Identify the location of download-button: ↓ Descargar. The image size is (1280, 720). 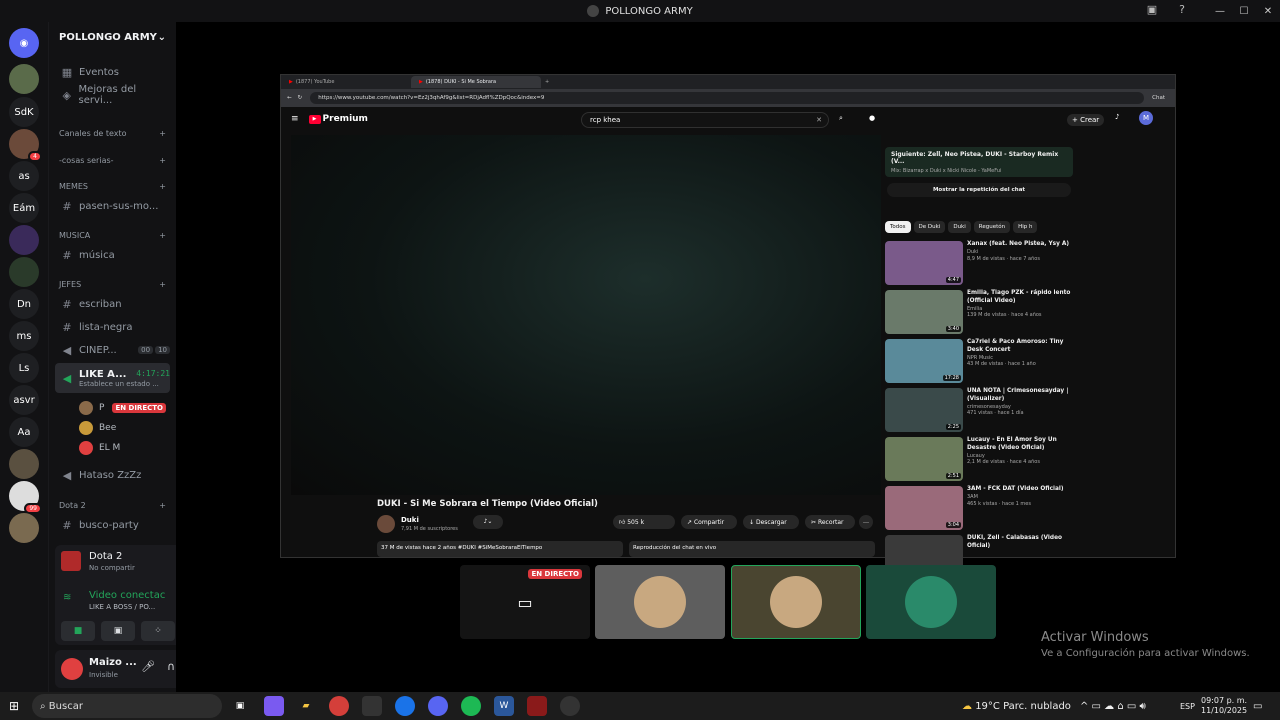
(771, 522).